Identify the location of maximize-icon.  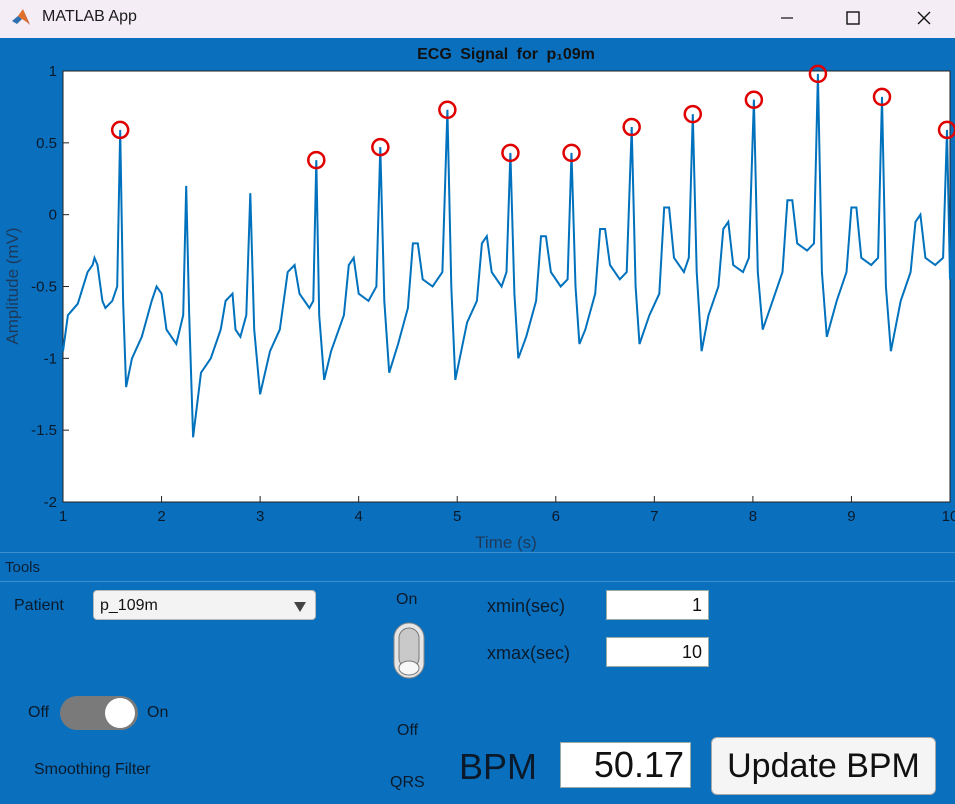
(853, 18).